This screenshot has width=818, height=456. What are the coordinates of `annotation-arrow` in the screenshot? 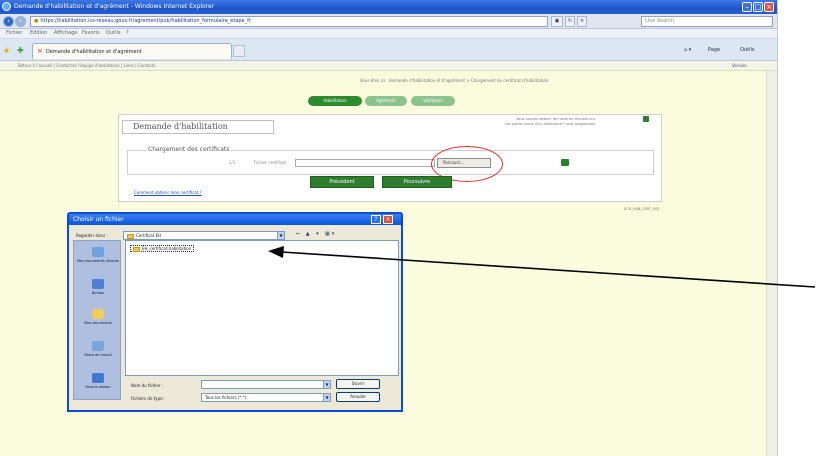 It's located at (542, 267).